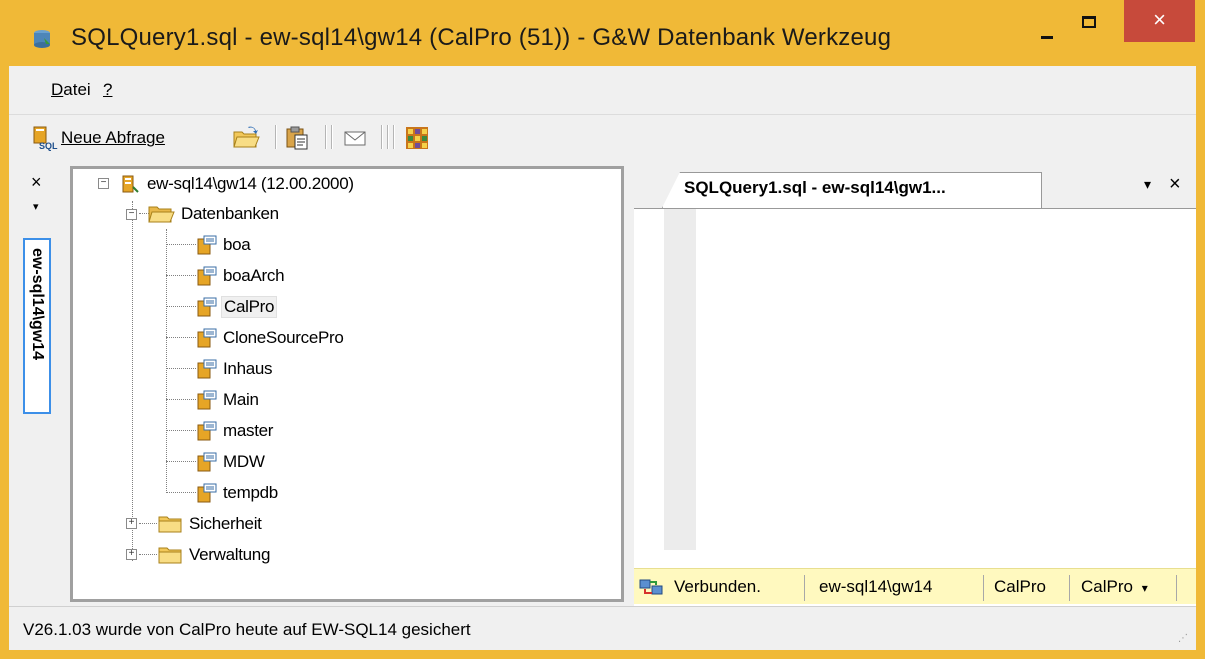 This screenshot has width=1205, height=659. What do you see at coordinates (1183, 638) in the screenshot?
I see `resize-grip-icon: ⋰` at bounding box center [1183, 638].